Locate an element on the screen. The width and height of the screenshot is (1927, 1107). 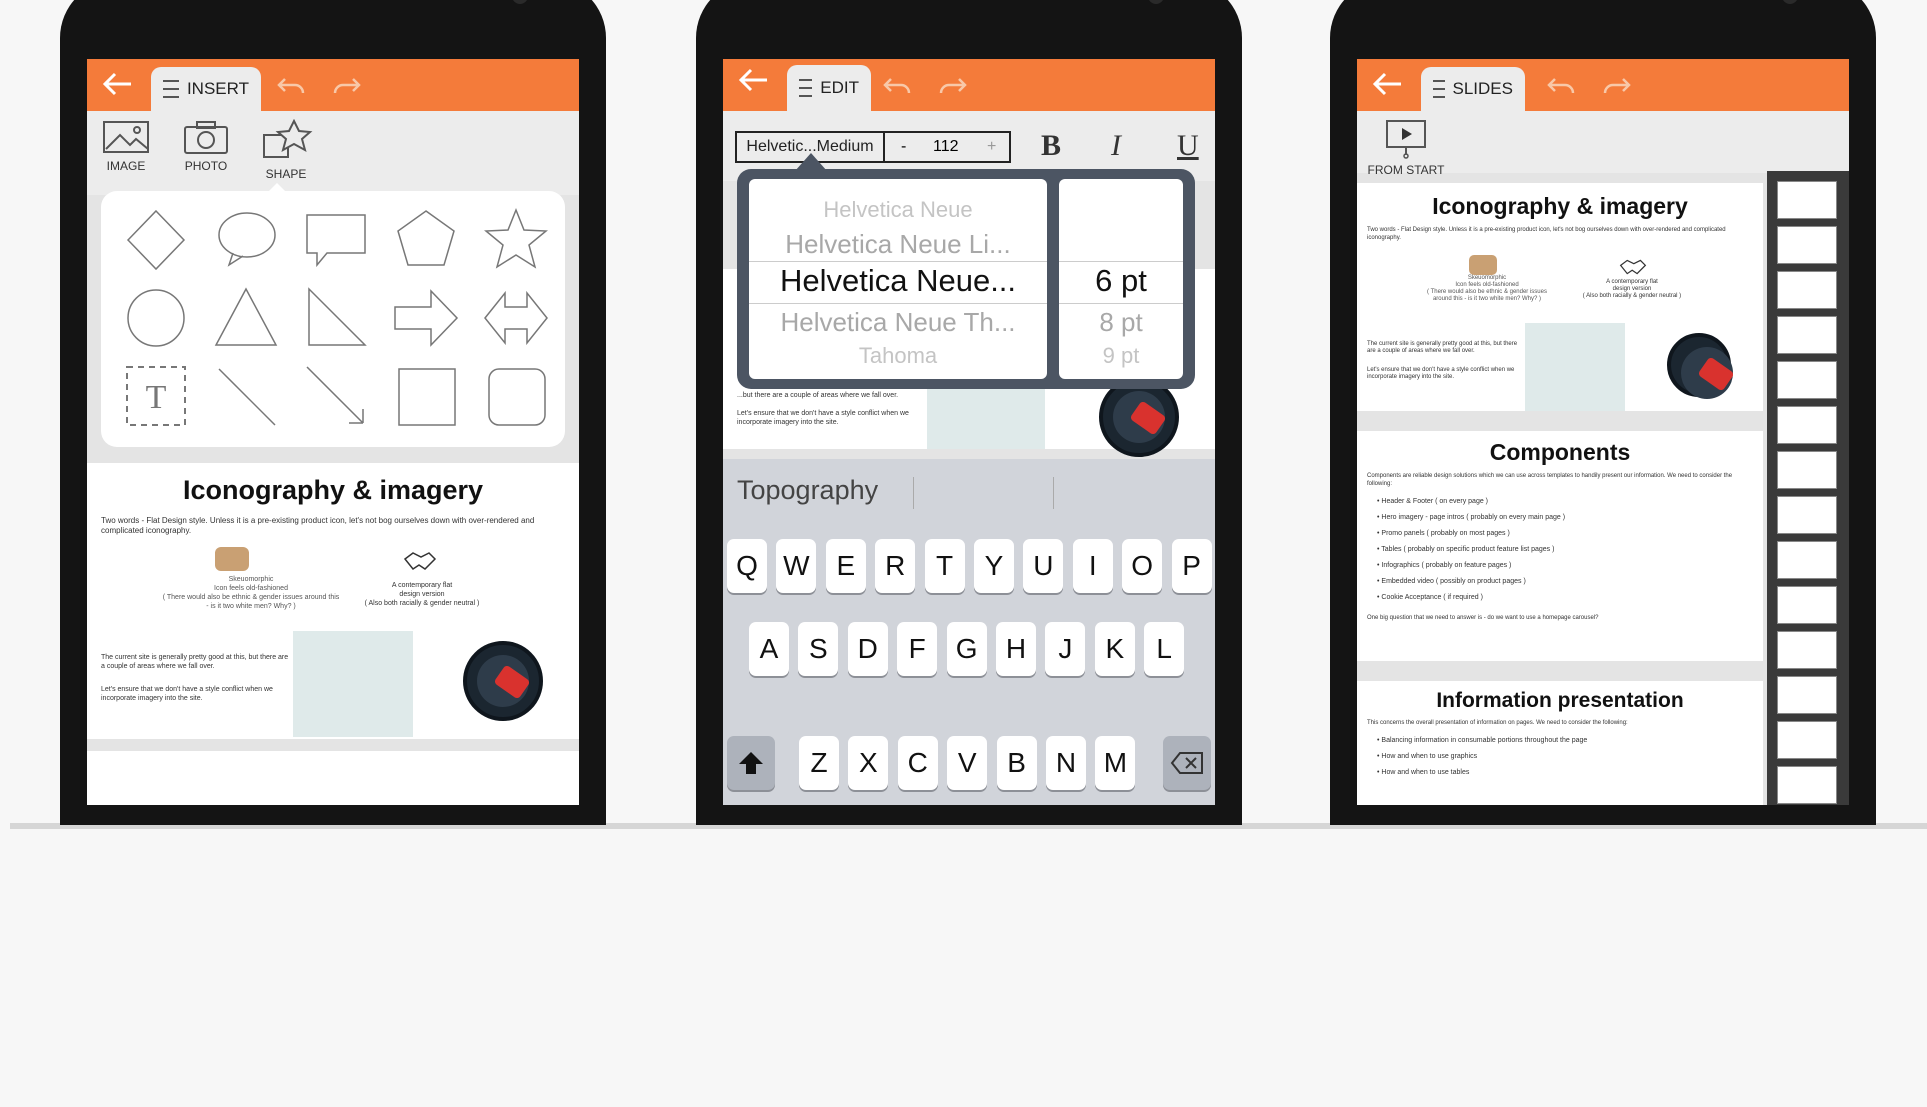
shape-double-arrow is located at coordinates (516, 318).